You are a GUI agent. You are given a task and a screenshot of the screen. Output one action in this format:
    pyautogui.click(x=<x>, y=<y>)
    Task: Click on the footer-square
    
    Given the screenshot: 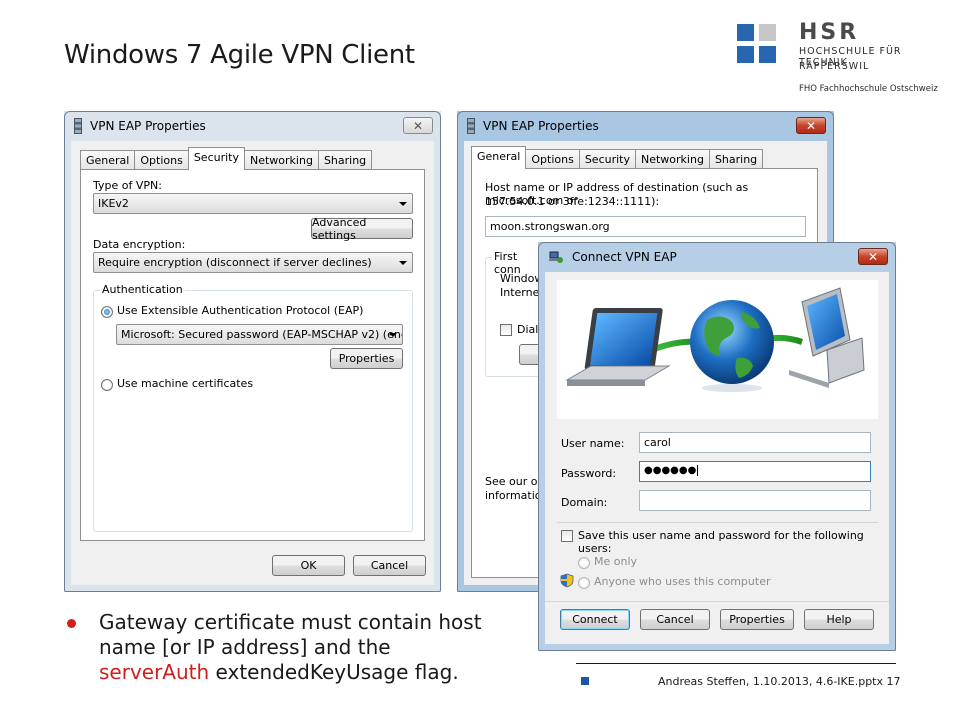 What is the action you would take?
    pyautogui.click(x=585, y=681)
    